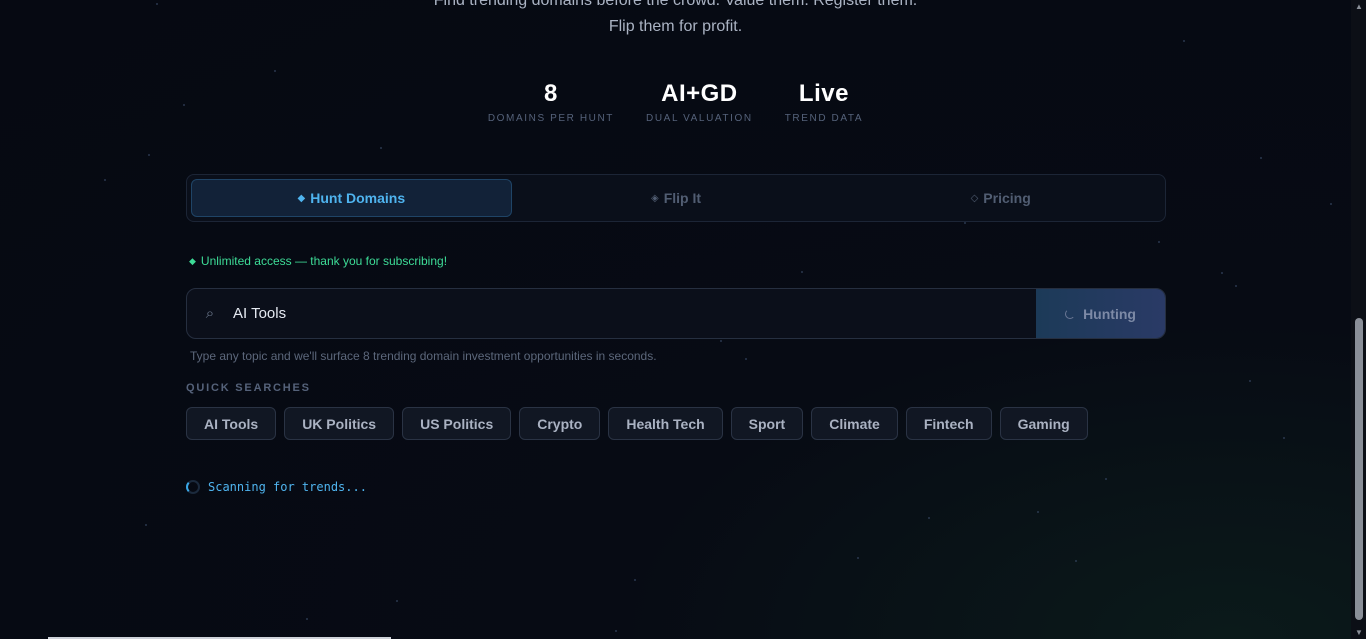 This screenshot has height=639, width=1366. I want to click on hero-tagline-continued: Flip them for profit., so click(675, 26).